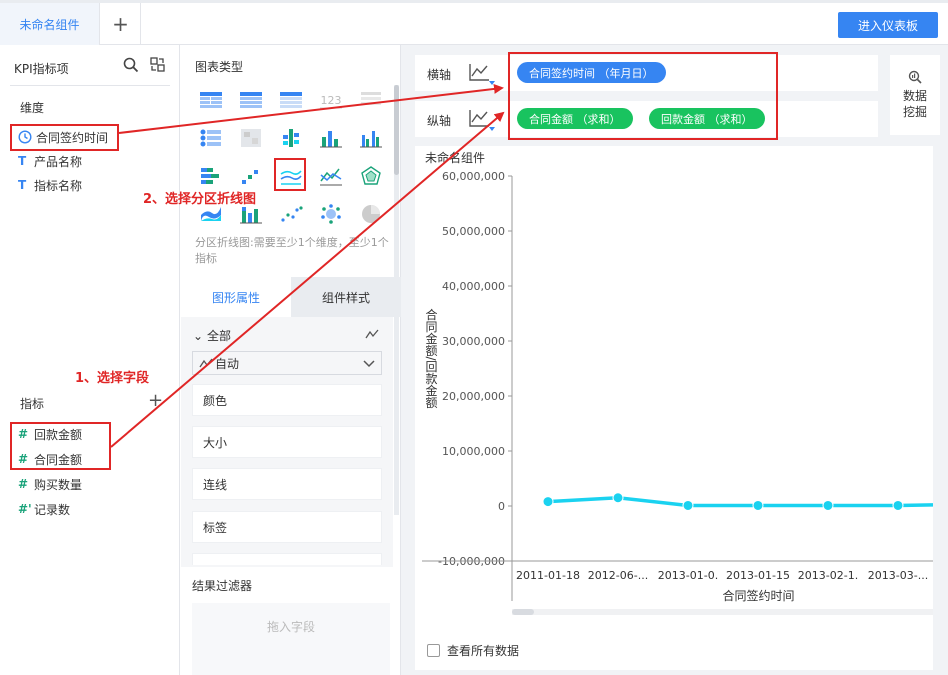 The image size is (948, 675). I want to click on x-tick-label: 2013-02-1., so click(828, 575).